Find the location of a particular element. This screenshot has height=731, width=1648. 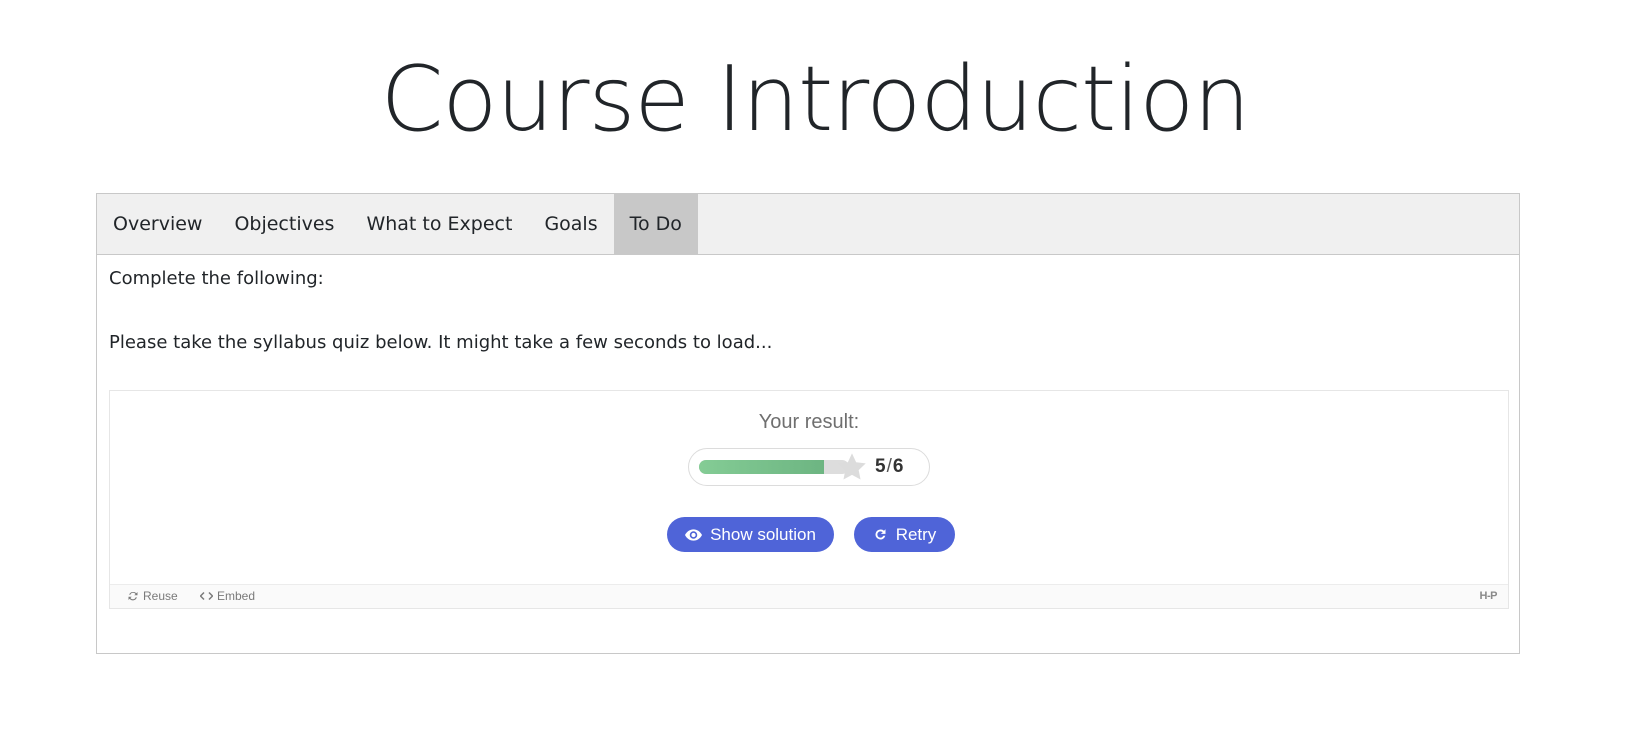

tab-goals: Goals is located at coordinates (570, 224).